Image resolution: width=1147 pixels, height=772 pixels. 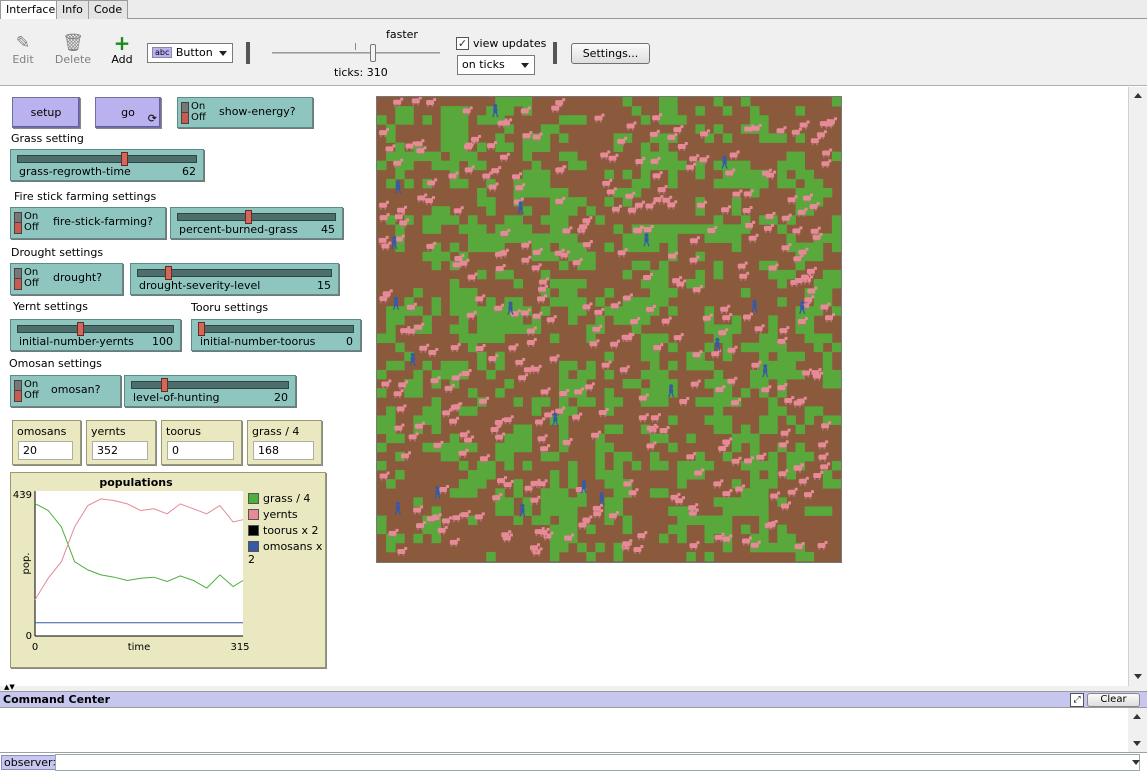 I want to click on view-updates-checkbox: ✓, so click(x=462, y=43).